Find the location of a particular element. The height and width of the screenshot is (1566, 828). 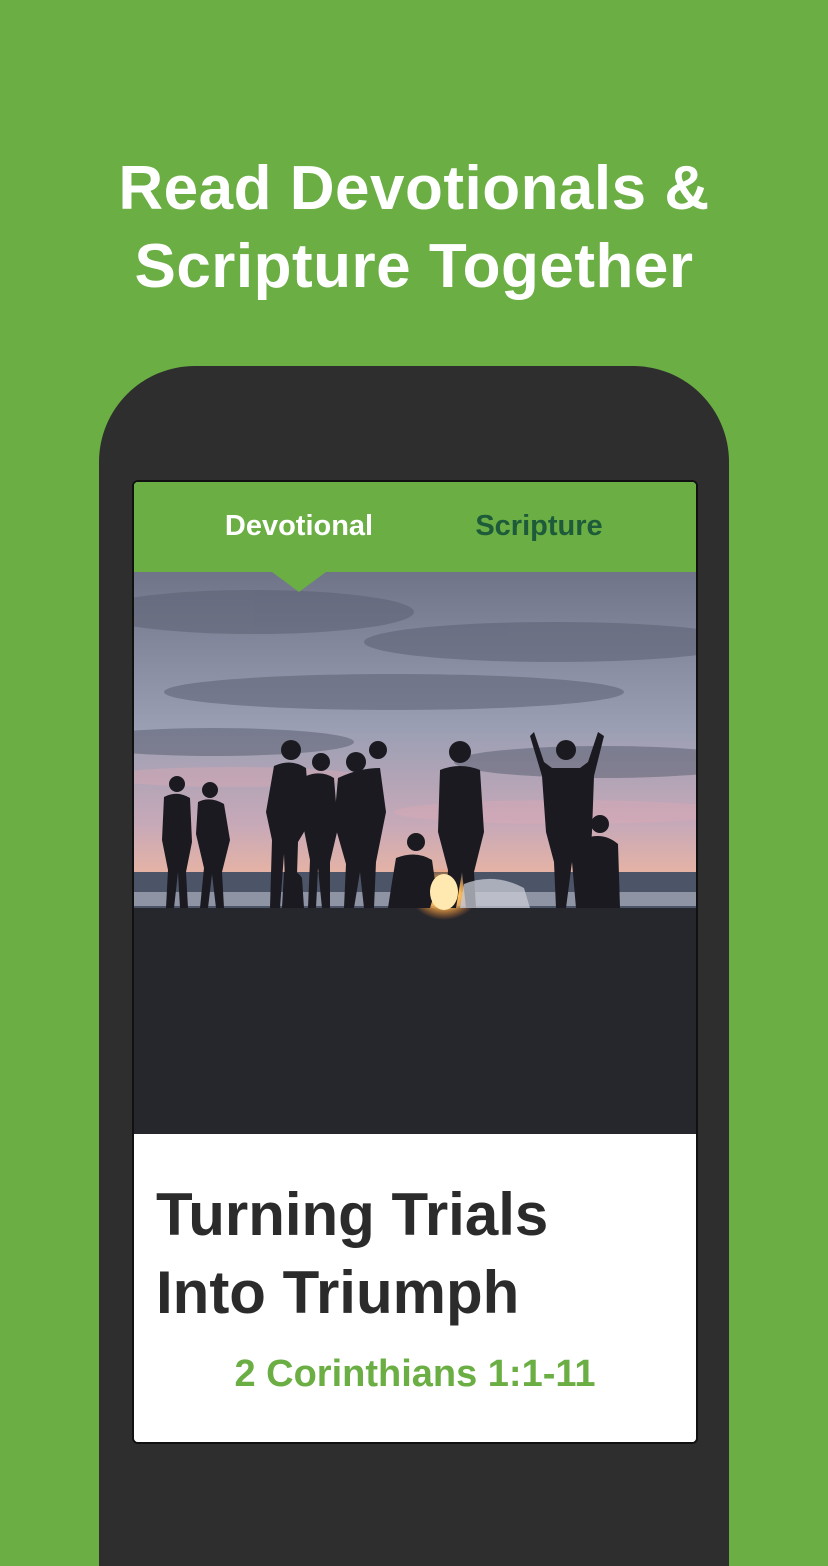

active-tab-indicator is located at coordinates (299, 582).